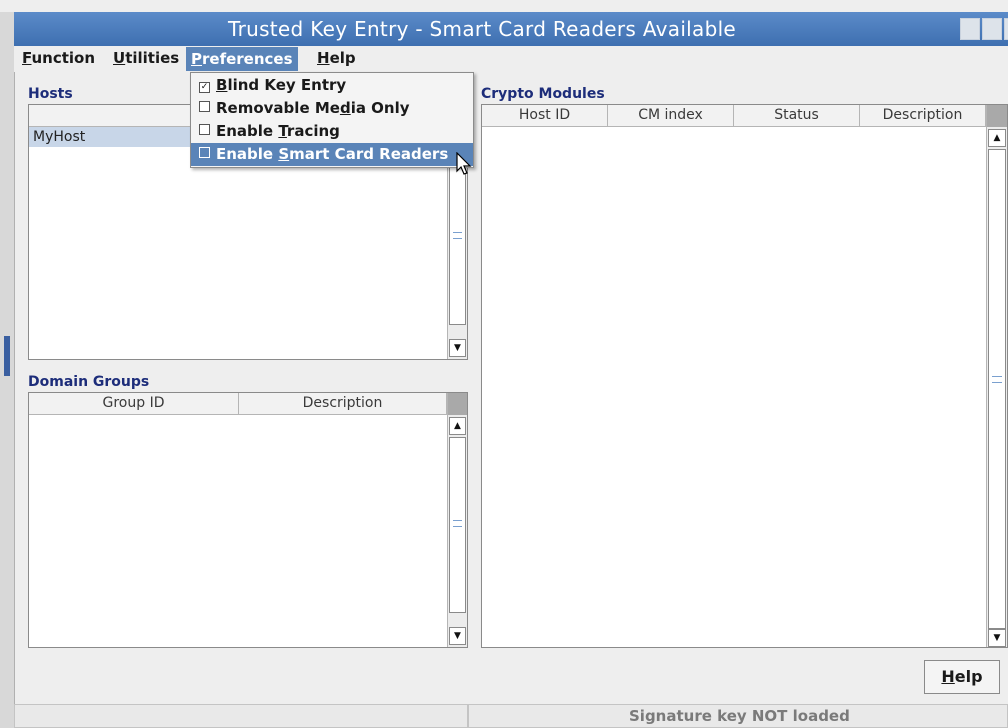 The height and width of the screenshot is (728, 1008). I want to click on dg-scroll-corner, so click(457, 404).